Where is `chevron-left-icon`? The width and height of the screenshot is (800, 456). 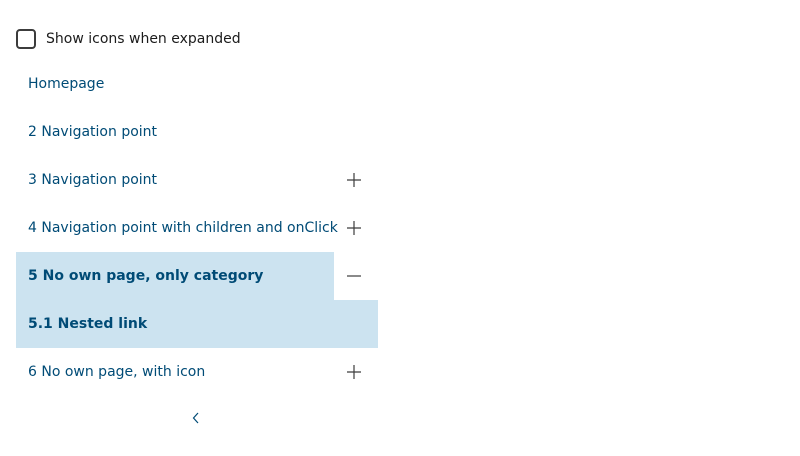 chevron-left-icon is located at coordinates (195, 418).